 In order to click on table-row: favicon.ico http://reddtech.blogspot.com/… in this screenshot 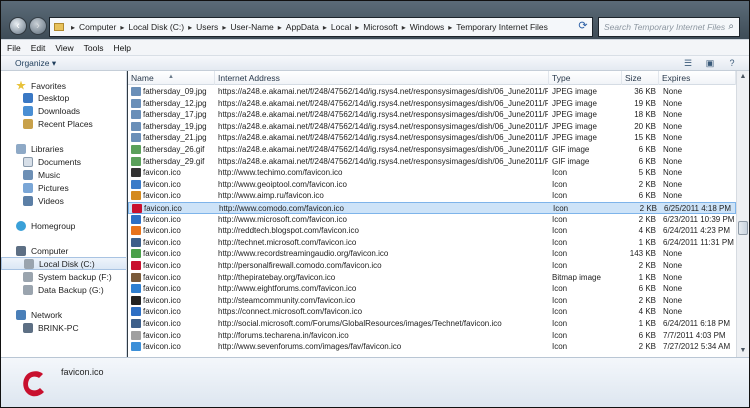, I will do `click(432, 231)`.